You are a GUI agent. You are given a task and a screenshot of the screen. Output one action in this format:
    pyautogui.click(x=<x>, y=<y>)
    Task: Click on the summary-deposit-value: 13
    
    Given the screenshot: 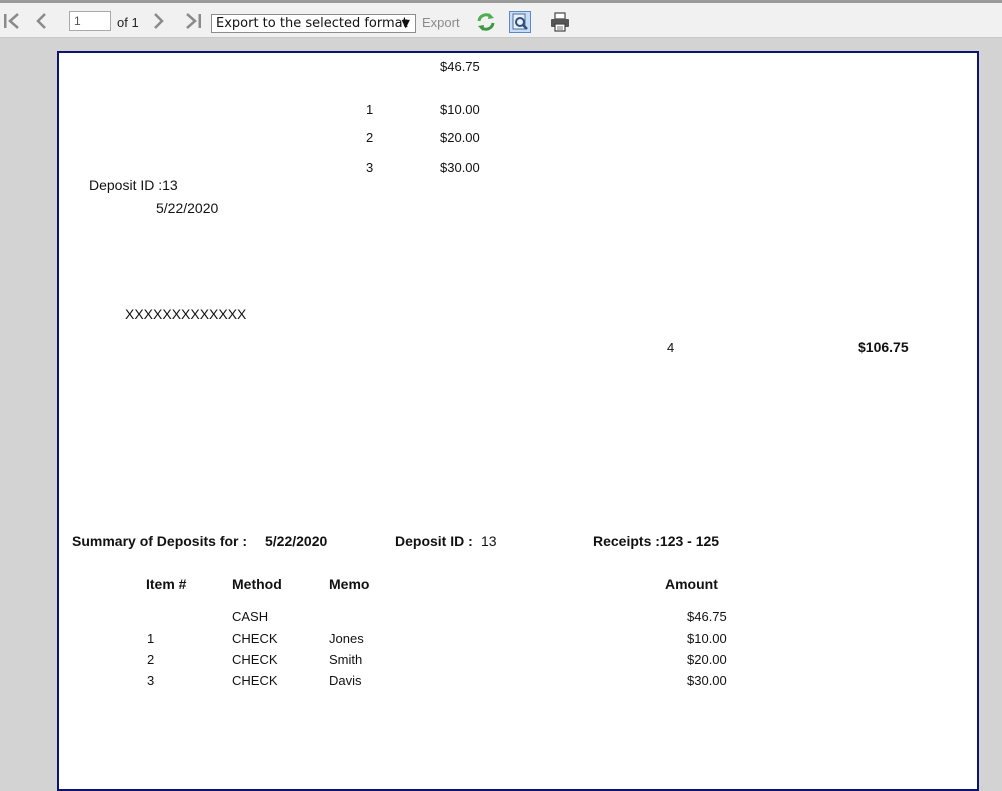 What is the action you would take?
    pyautogui.click(x=489, y=541)
    